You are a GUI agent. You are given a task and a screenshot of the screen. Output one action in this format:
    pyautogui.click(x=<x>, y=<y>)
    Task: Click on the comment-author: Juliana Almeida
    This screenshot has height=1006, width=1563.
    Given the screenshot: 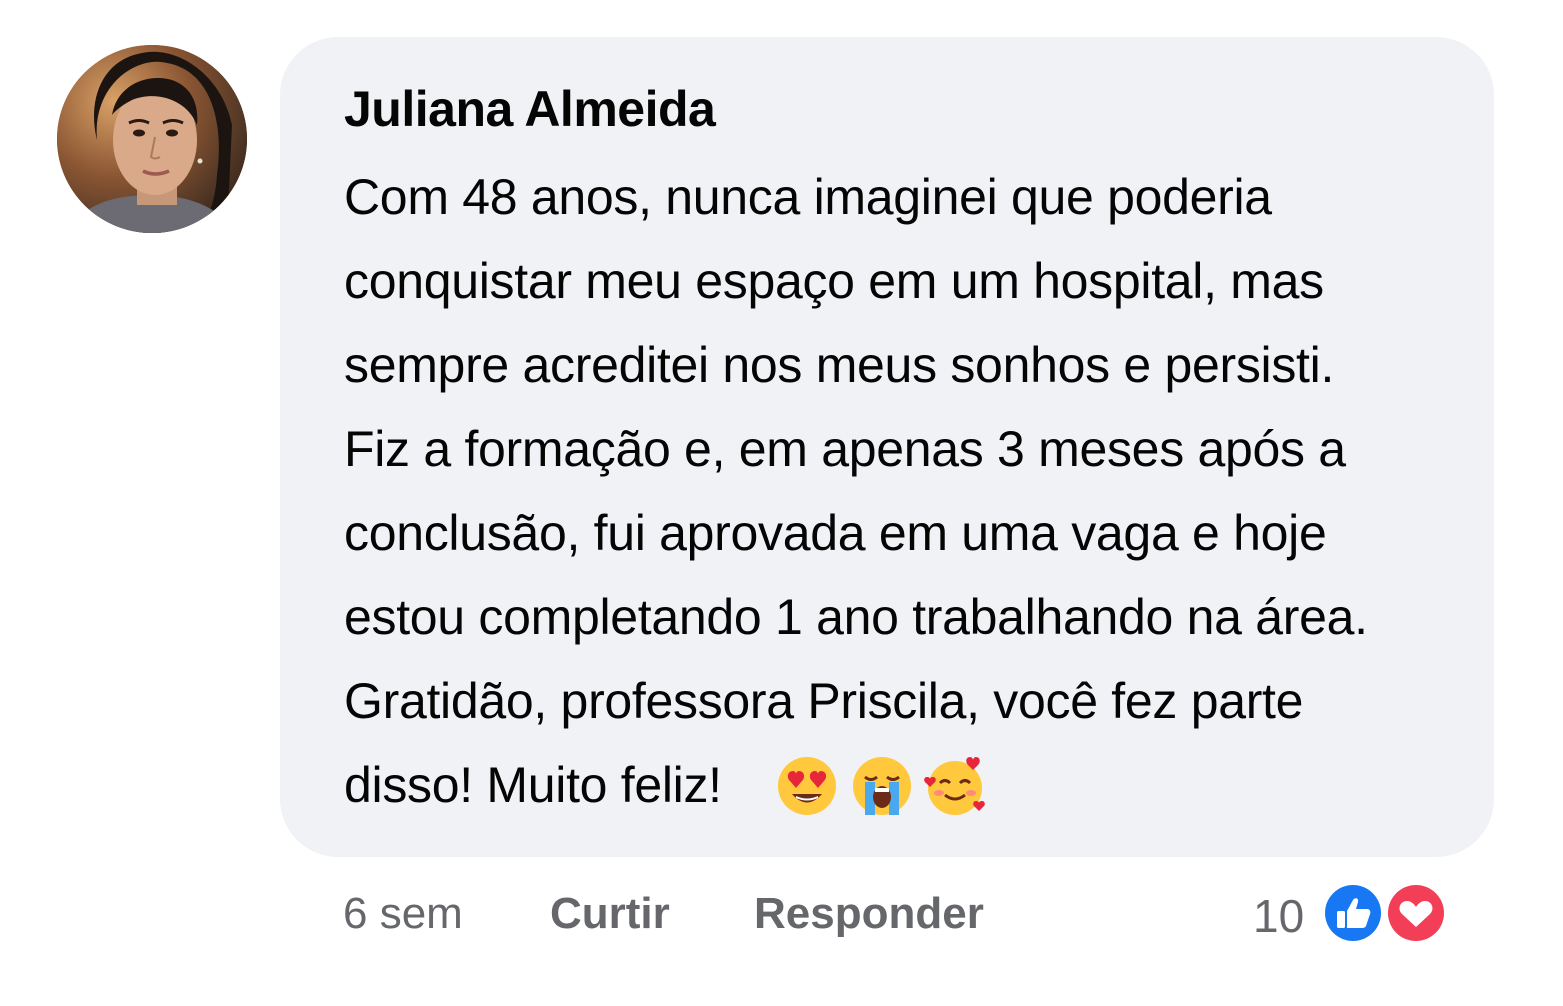 What is the action you would take?
    pyautogui.click(x=530, y=109)
    